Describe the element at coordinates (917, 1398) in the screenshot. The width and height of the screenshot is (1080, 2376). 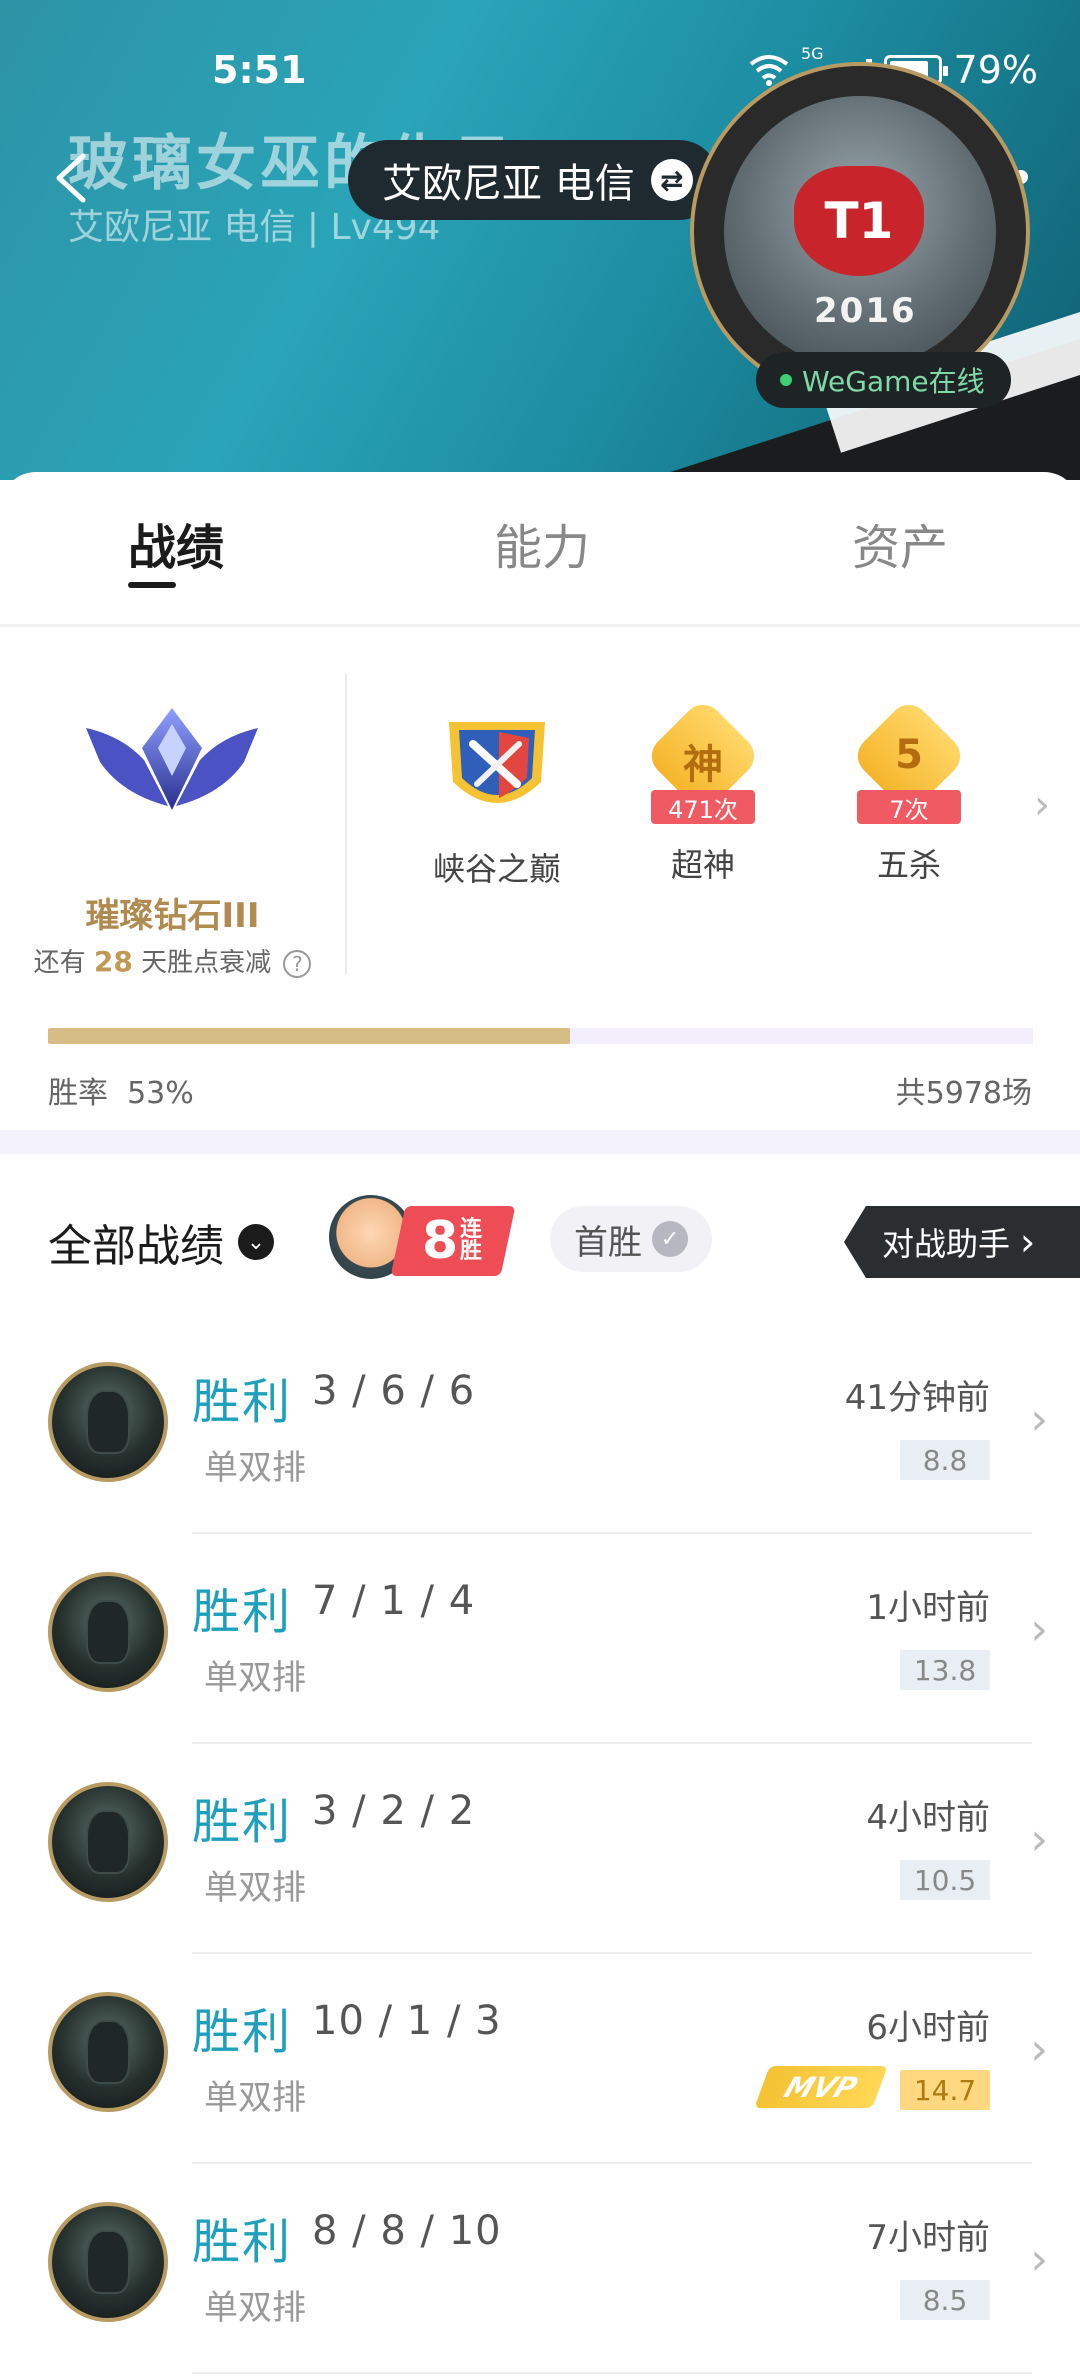
I see `match-time: 41分钟前` at that location.